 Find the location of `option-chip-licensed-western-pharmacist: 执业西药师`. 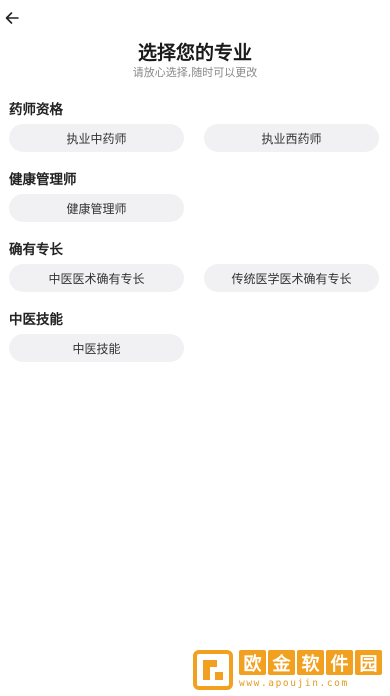

option-chip-licensed-western-pharmacist: 执业西药师 is located at coordinates (291, 138).